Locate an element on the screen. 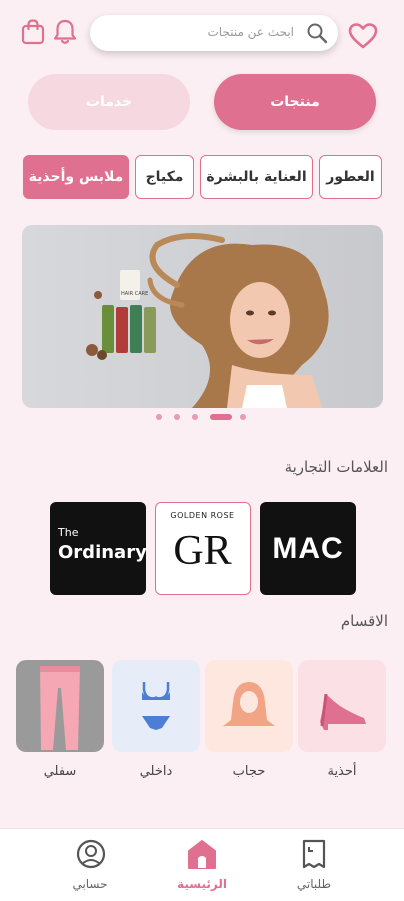 The width and height of the screenshot is (404, 901). favorites-heart-icon is located at coordinates (363, 36).